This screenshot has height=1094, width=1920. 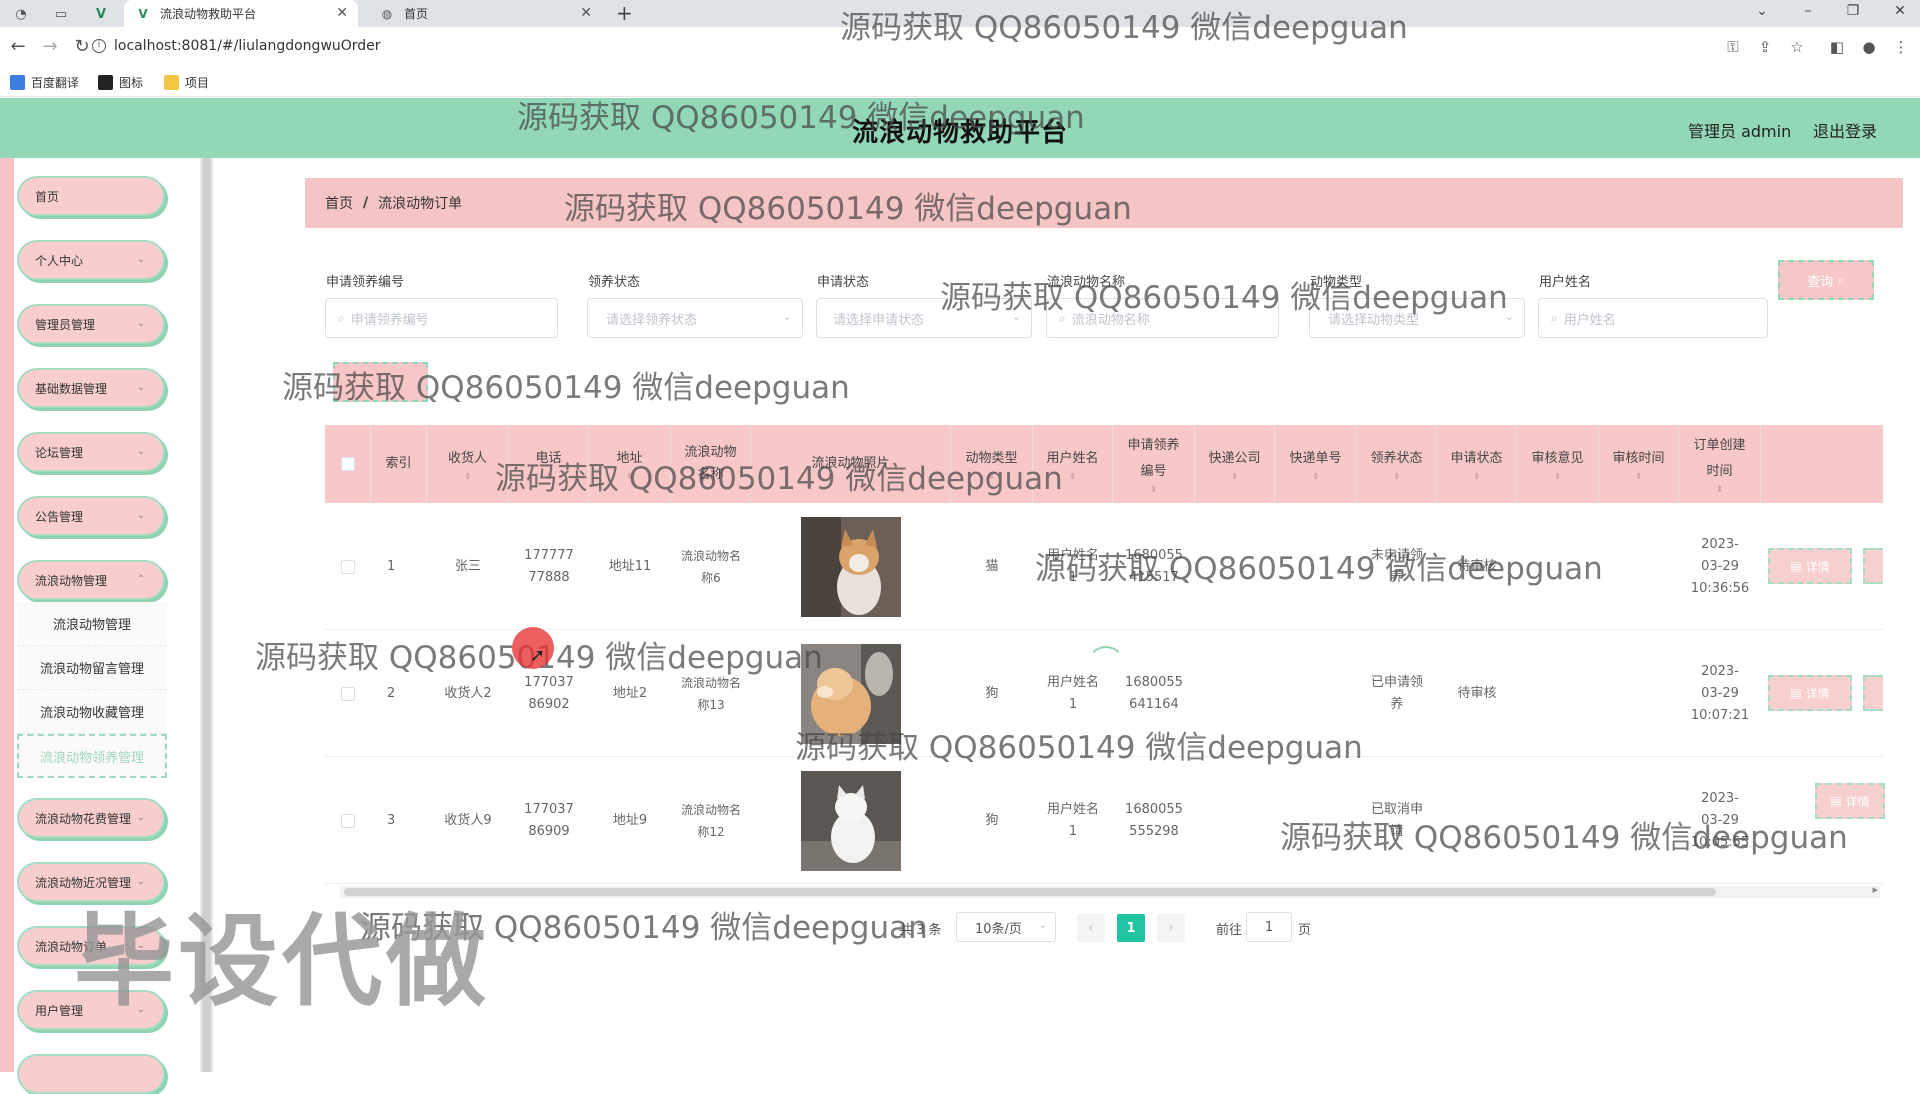 What do you see at coordinates (1131, 928) in the screenshot?
I see `page-number-current: 1` at bounding box center [1131, 928].